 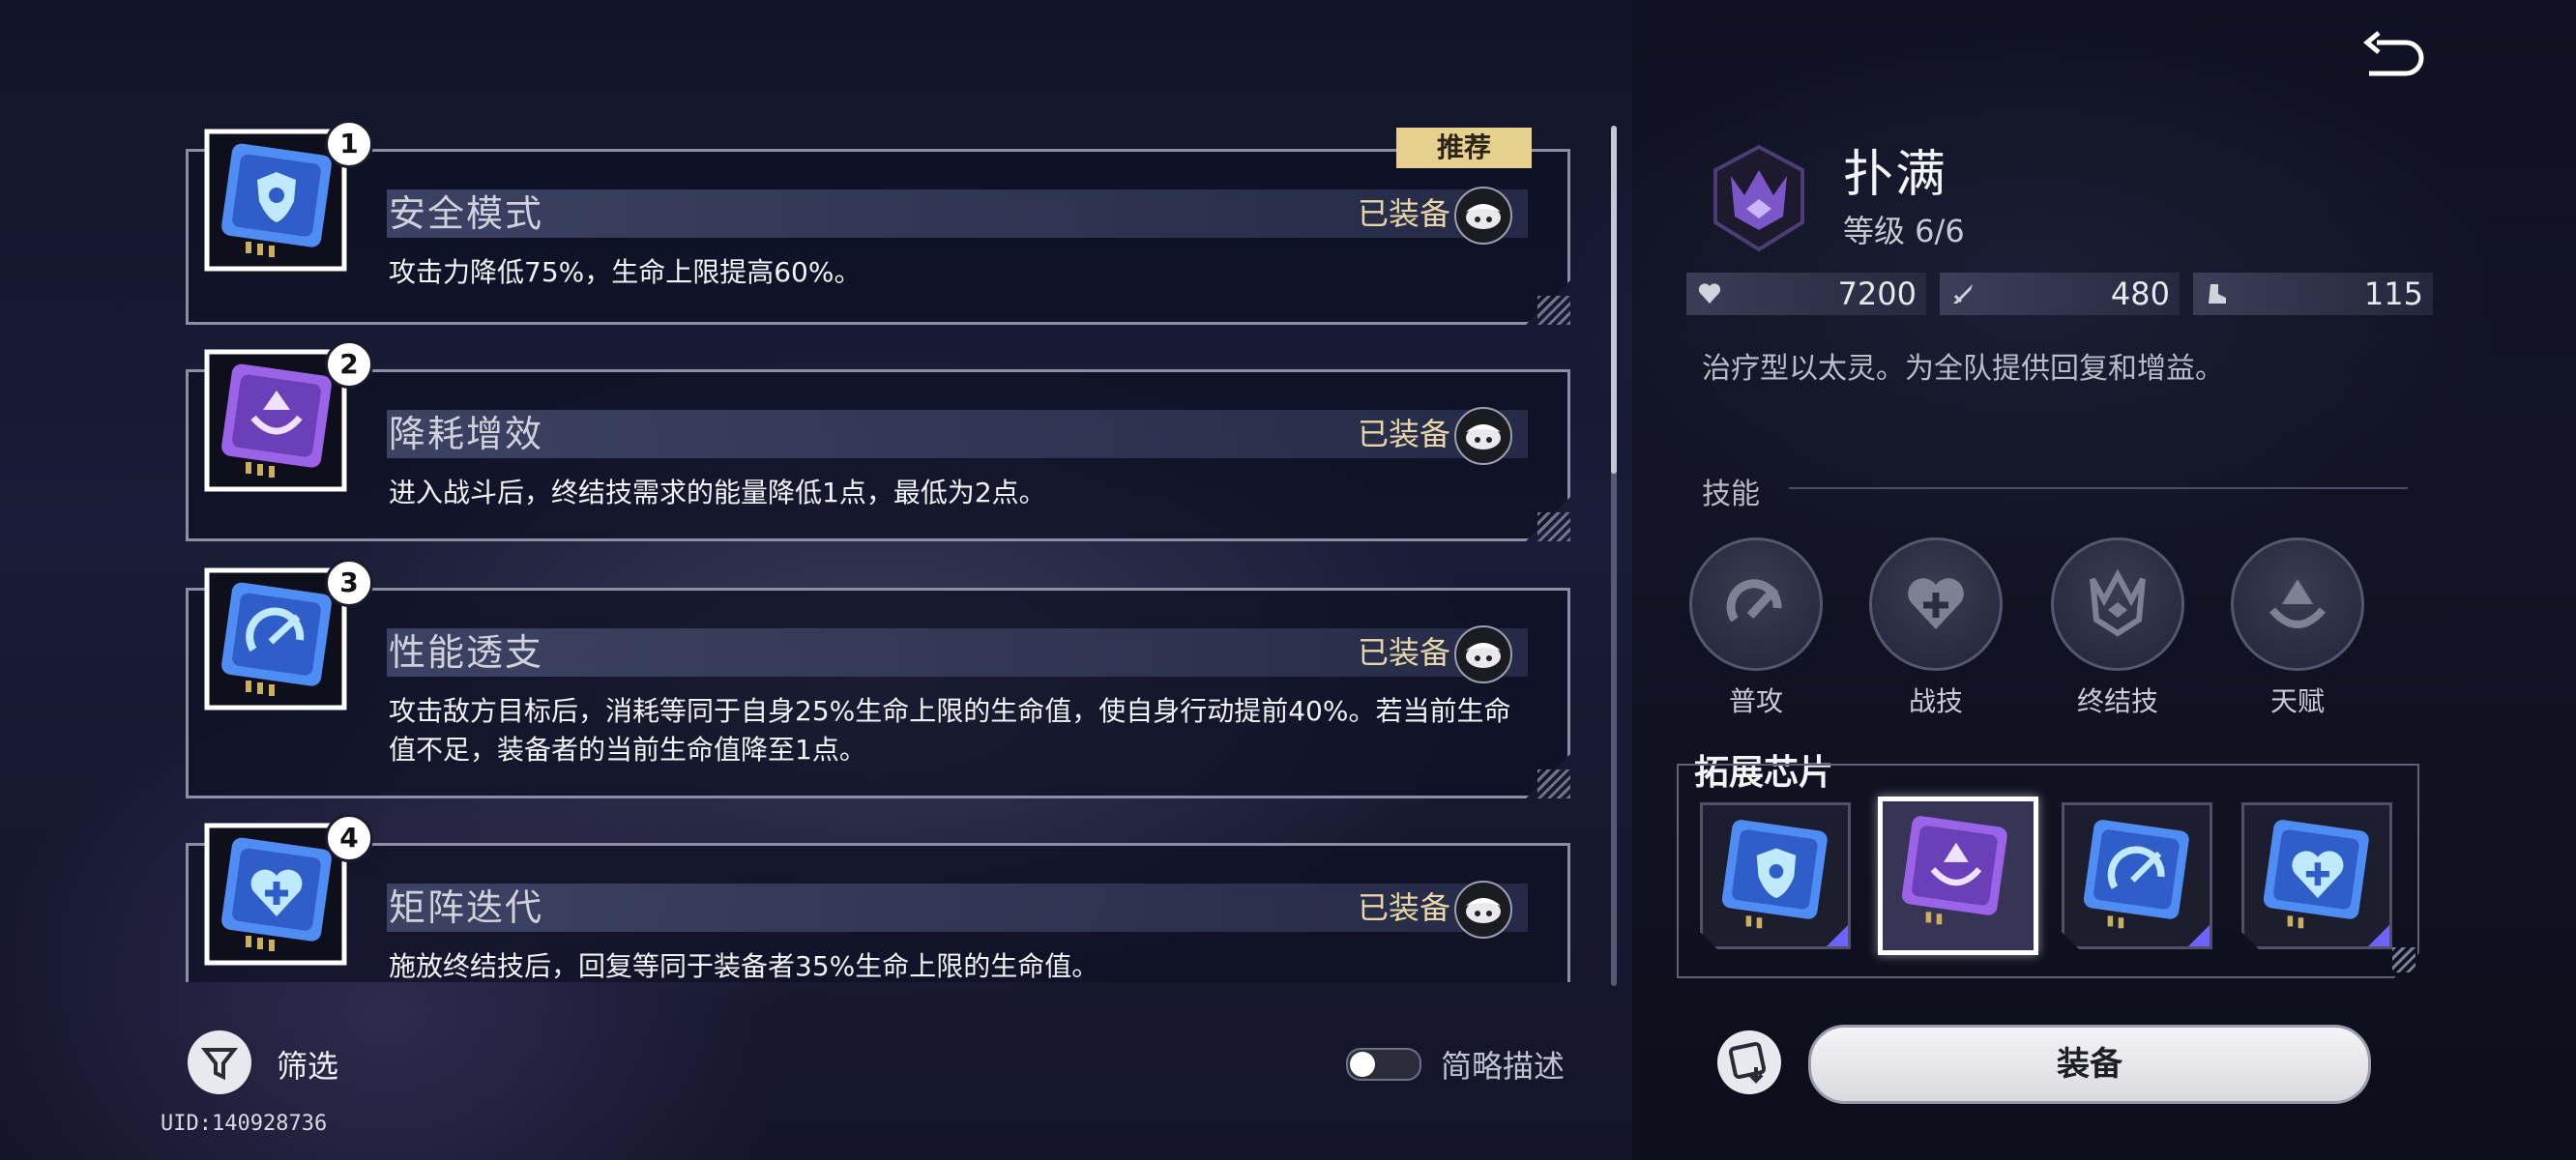 I want to click on stat-attack-value: 480, so click(x=2140, y=294).